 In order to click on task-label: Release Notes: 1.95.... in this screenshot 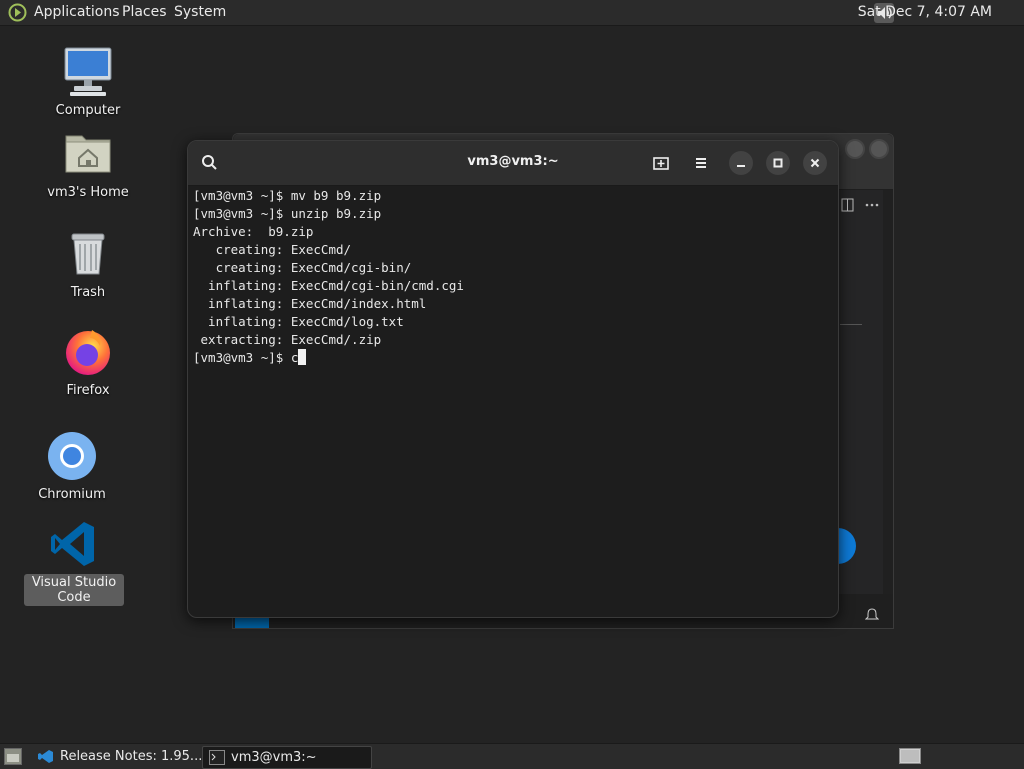, I will do `click(133, 756)`.